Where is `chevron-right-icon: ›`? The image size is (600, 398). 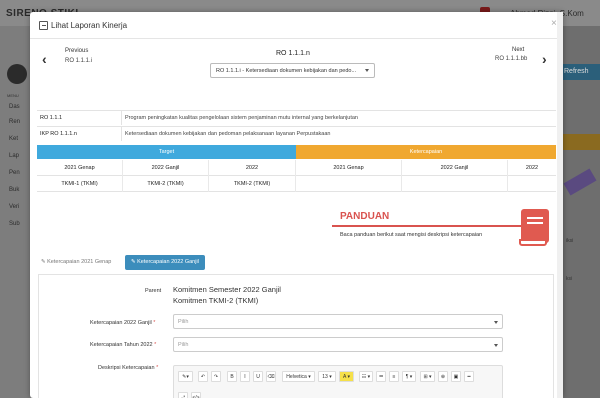
chevron-right-icon: › is located at coordinates (544, 59).